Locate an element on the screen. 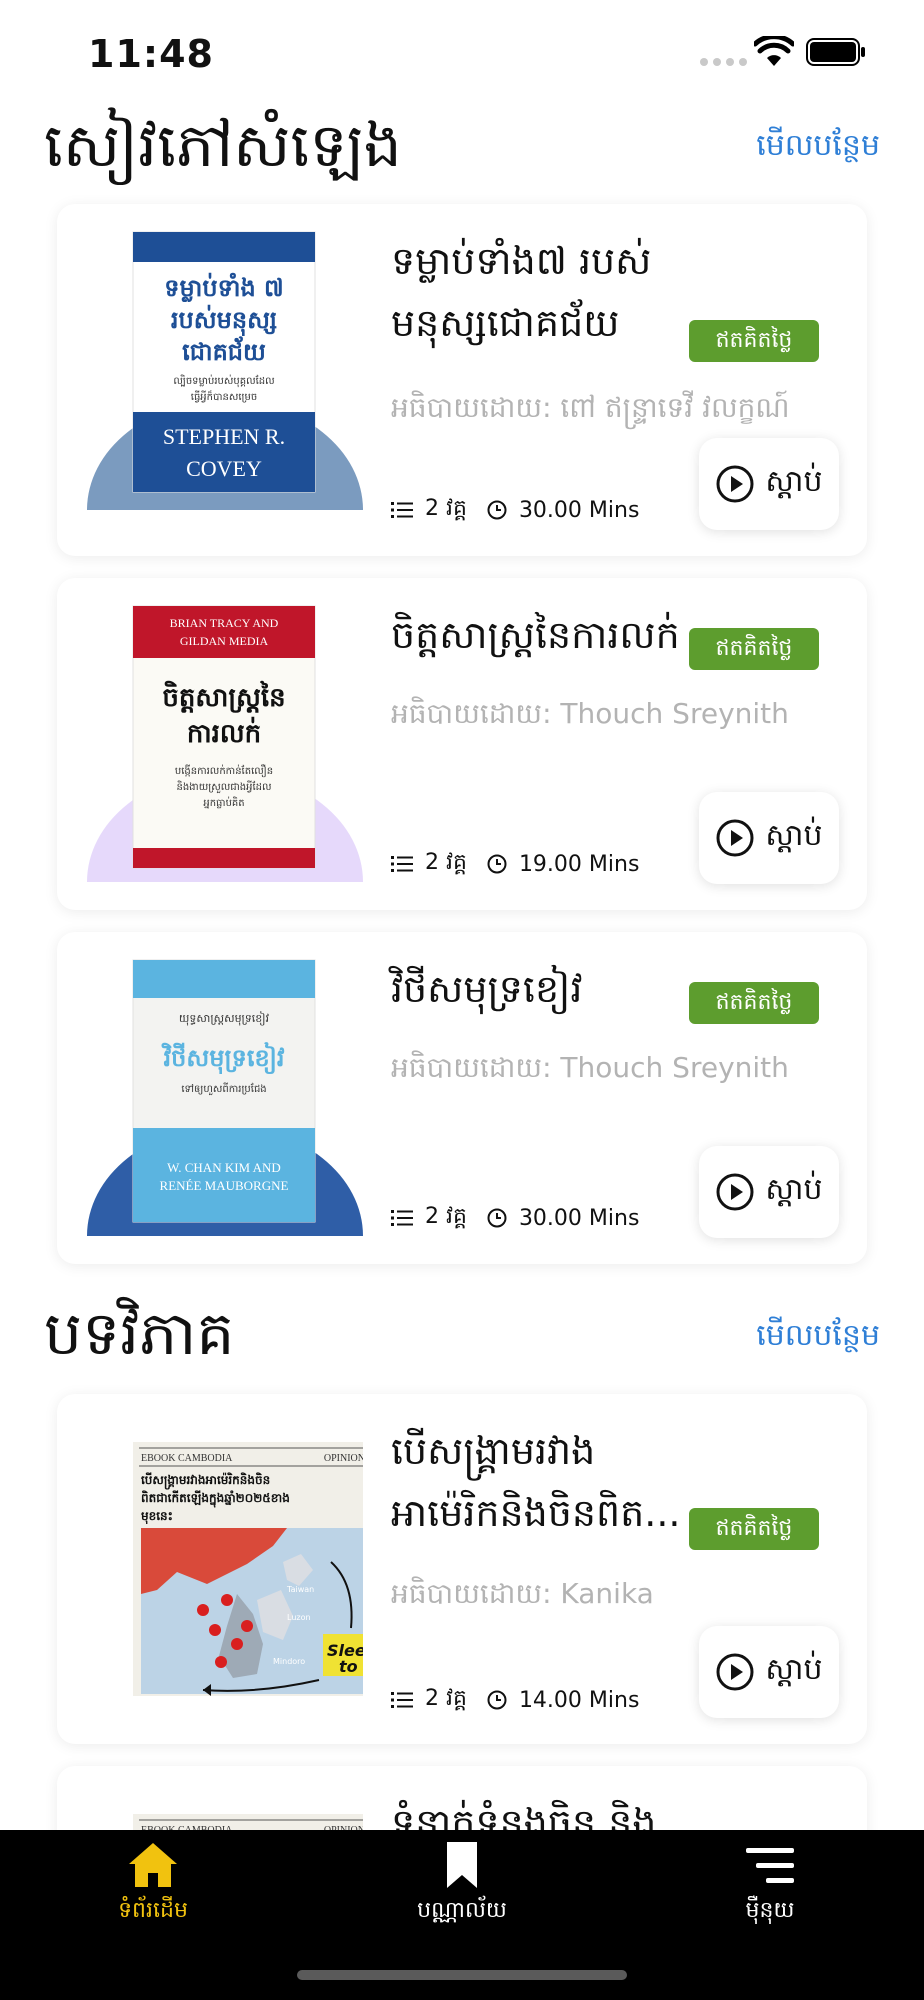 This screenshot has width=924, height=2000. tab-menu-label: ម៉ឺនុយ is located at coordinates (770, 1910).